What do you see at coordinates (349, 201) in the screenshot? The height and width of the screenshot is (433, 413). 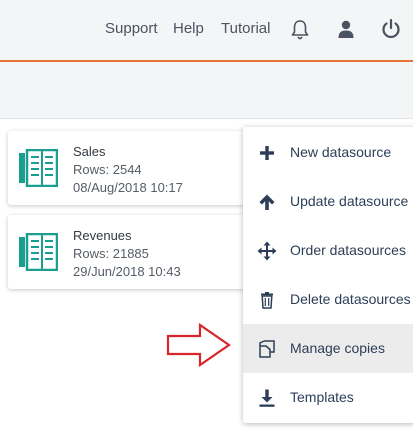 I see `menu-item-label: Update datasource` at bounding box center [349, 201].